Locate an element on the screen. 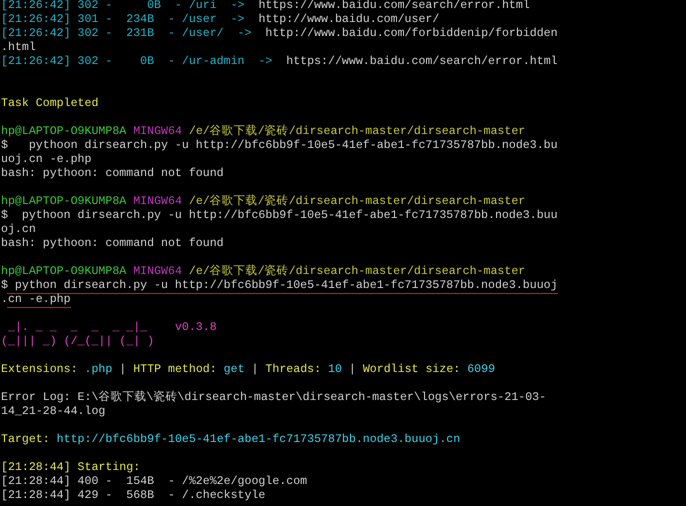 This screenshot has height=506, width=686. terminal-text: http://bfc6bb9f-10e5-41ef-abe1-fc71735787bb.node3.buuoj.cn is located at coordinates (258, 440).